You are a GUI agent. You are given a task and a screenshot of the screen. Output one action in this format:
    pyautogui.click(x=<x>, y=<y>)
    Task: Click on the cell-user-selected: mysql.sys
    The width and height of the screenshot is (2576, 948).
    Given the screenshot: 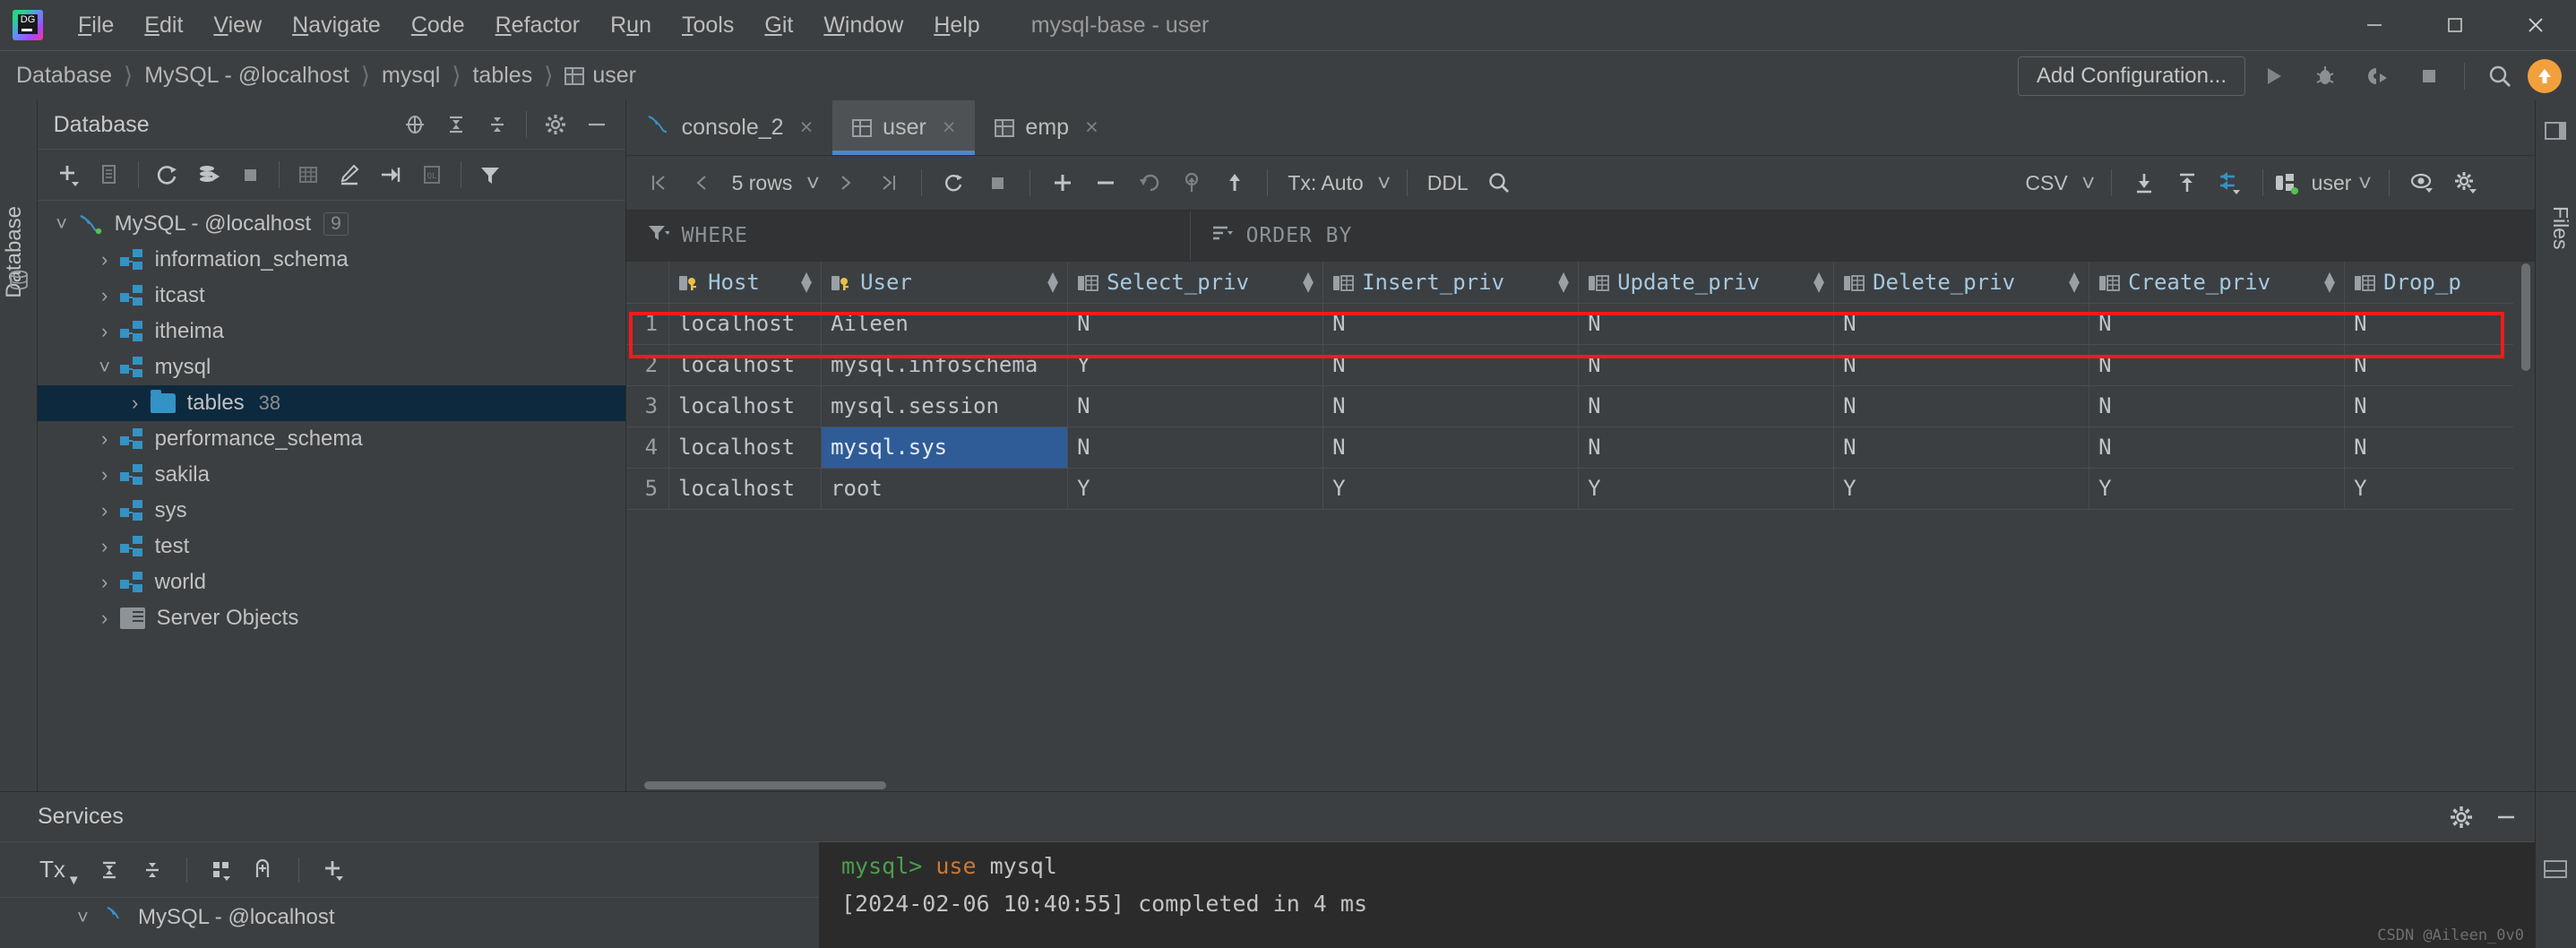 What is the action you would take?
    pyautogui.click(x=945, y=448)
    